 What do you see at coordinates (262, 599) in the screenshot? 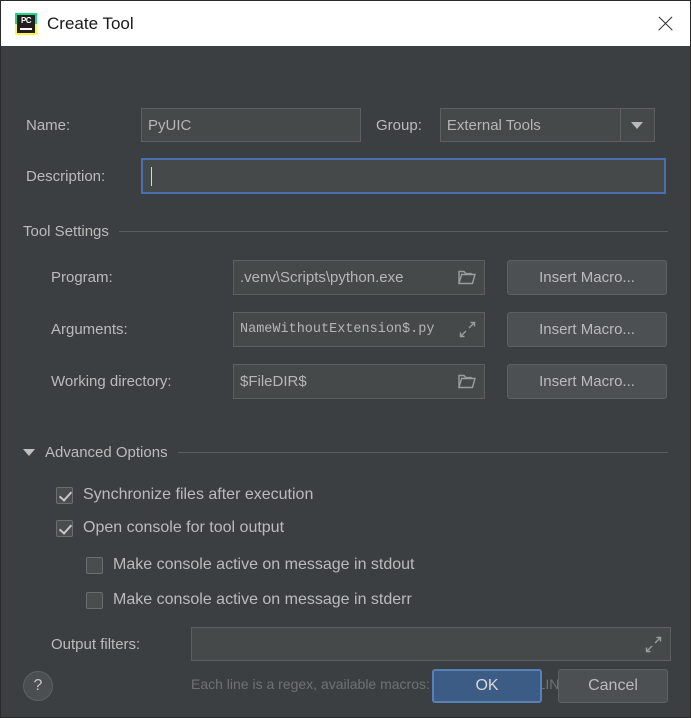
I see `checkbox-label: Make console active on message in stderr` at bounding box center [262, 599].